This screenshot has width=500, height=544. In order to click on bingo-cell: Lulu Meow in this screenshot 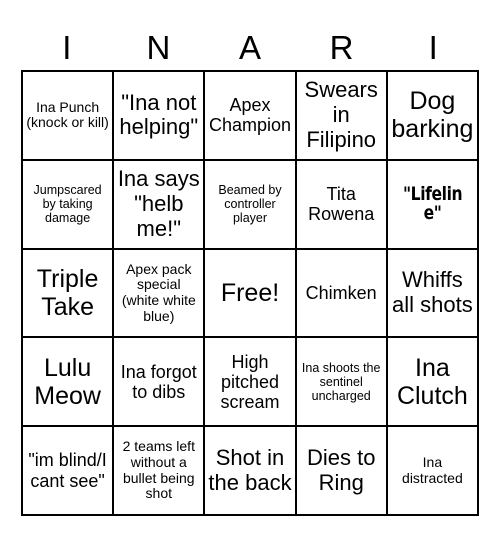, I will do `click(69, 383)`.